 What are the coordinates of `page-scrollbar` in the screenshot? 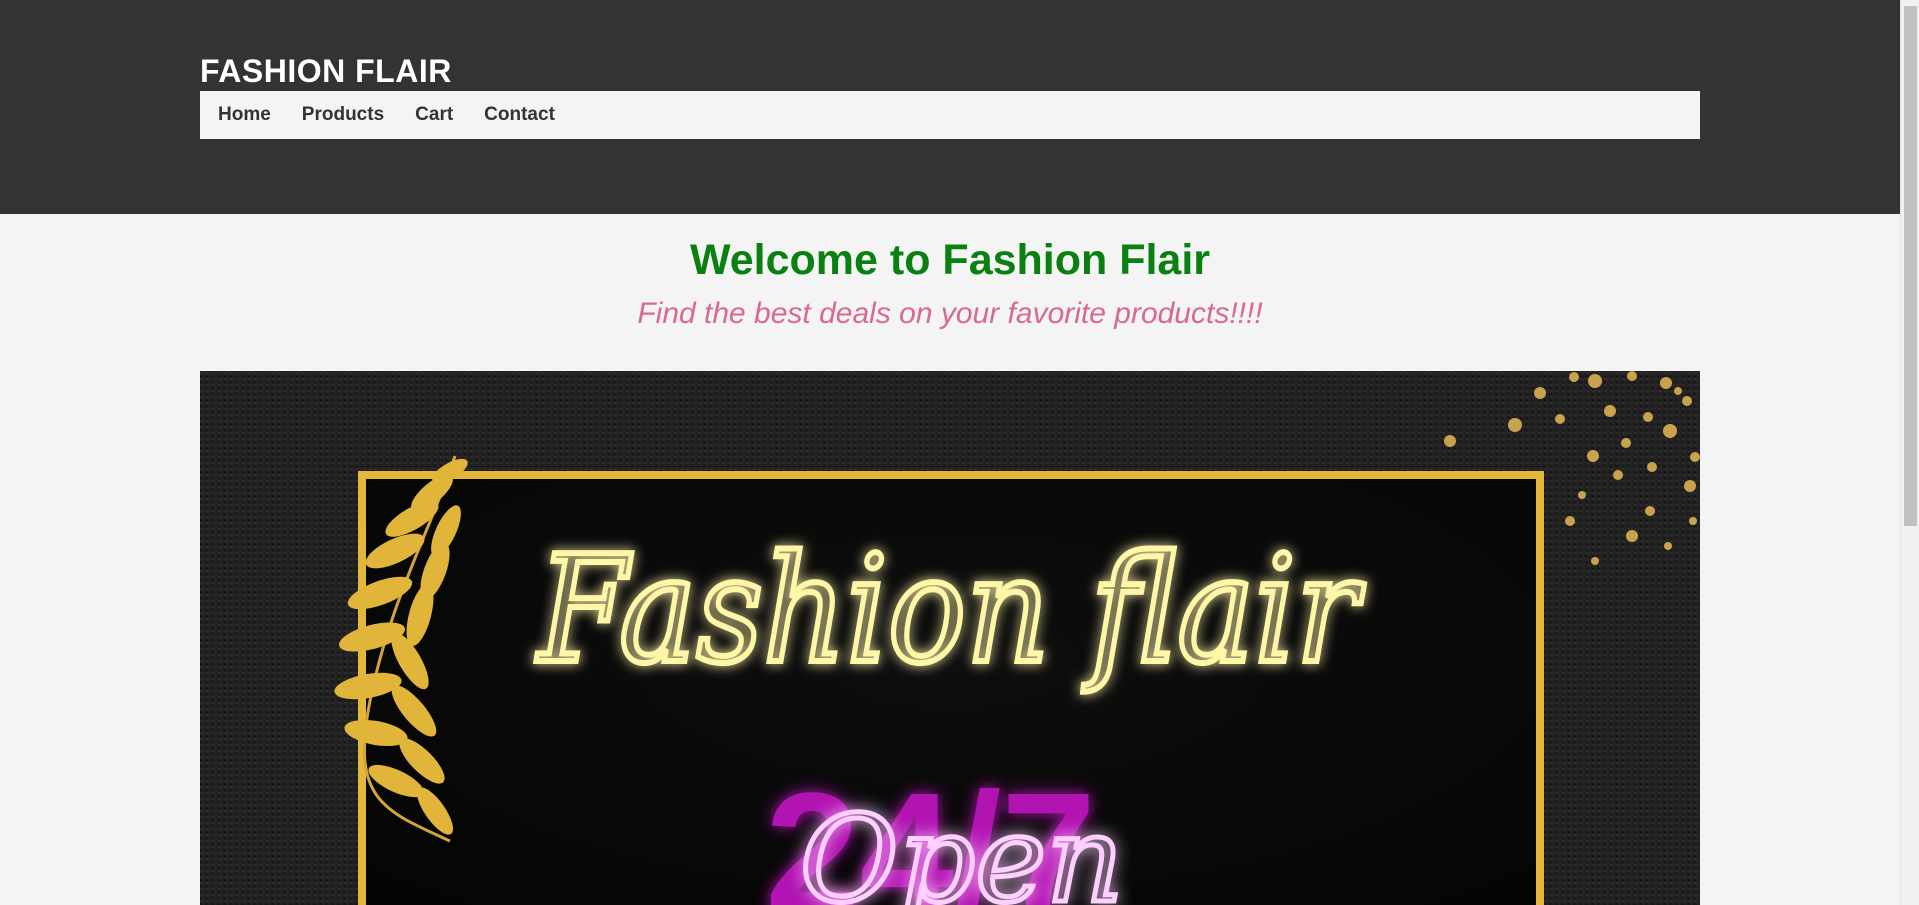 It's located at (1909, 452).